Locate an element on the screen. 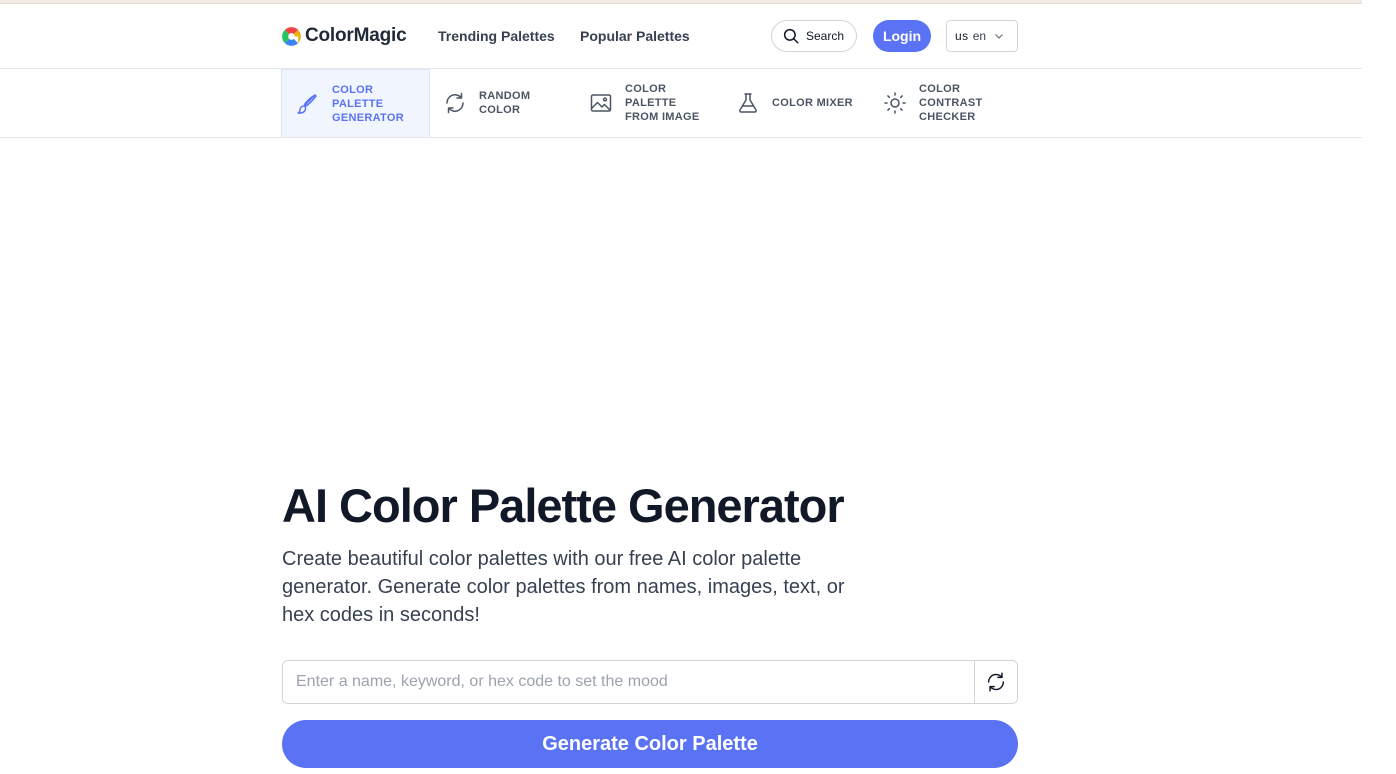 Image resolution: width=1396 pixels, height=774 pixels. tab-color-palette-generator: COLOR PALETTE GENERATOR is located at coordinates (355, 103).